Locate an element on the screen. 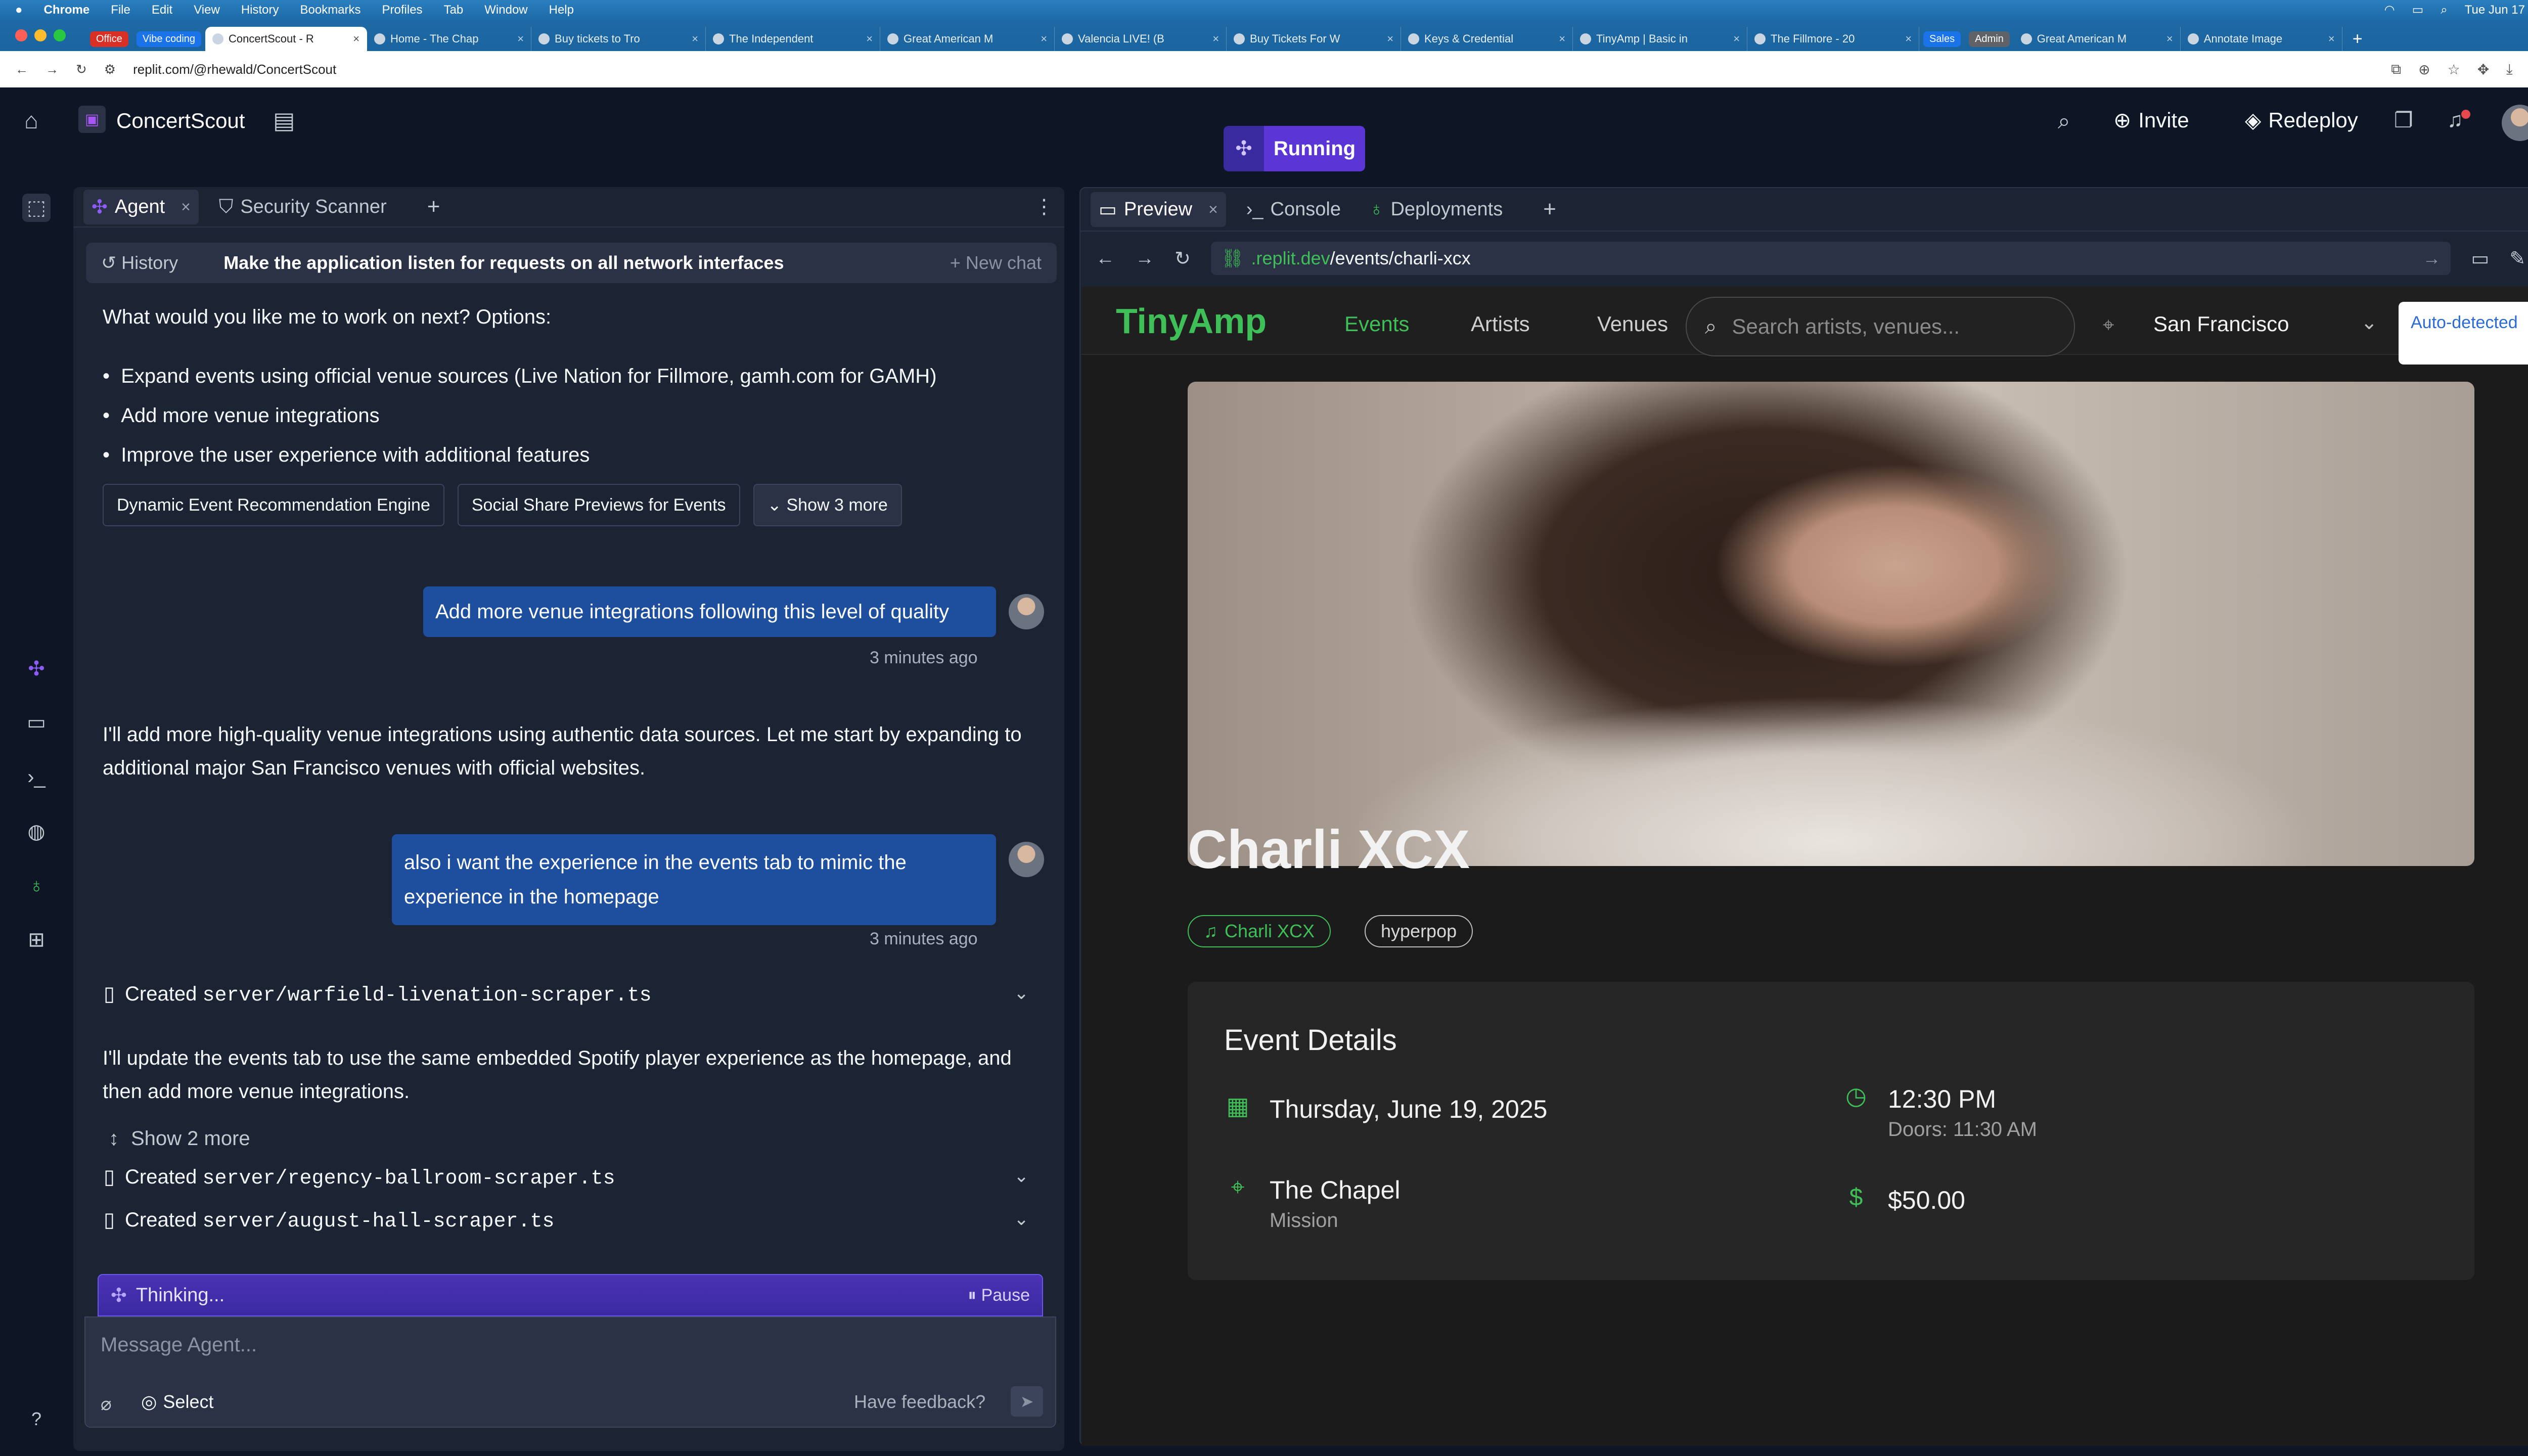 This screenshot has width=2528, height=1456. venue-name: The Chapel is located at coordinates (1335, 1190).